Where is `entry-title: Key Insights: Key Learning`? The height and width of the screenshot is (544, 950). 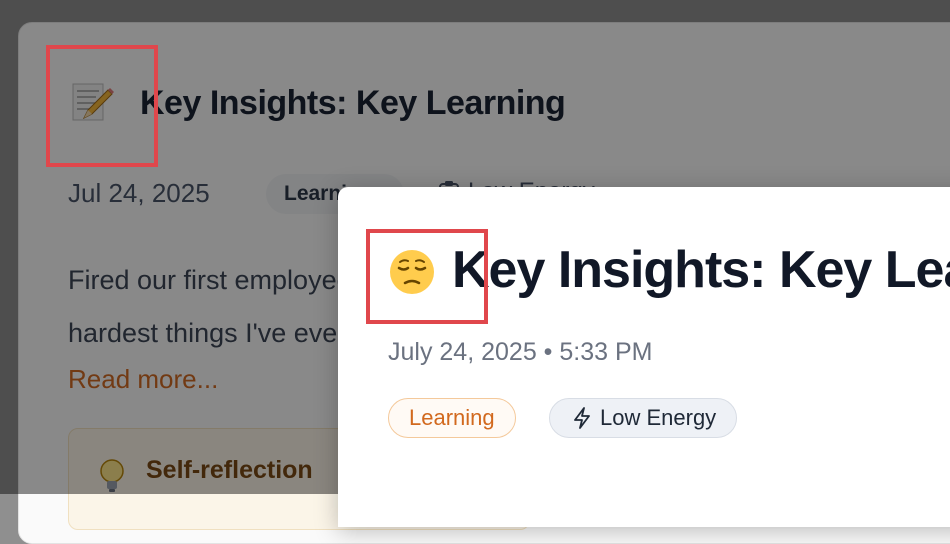
entry-title: Key Insights: Key Learning is located at coordinates (353, 103).